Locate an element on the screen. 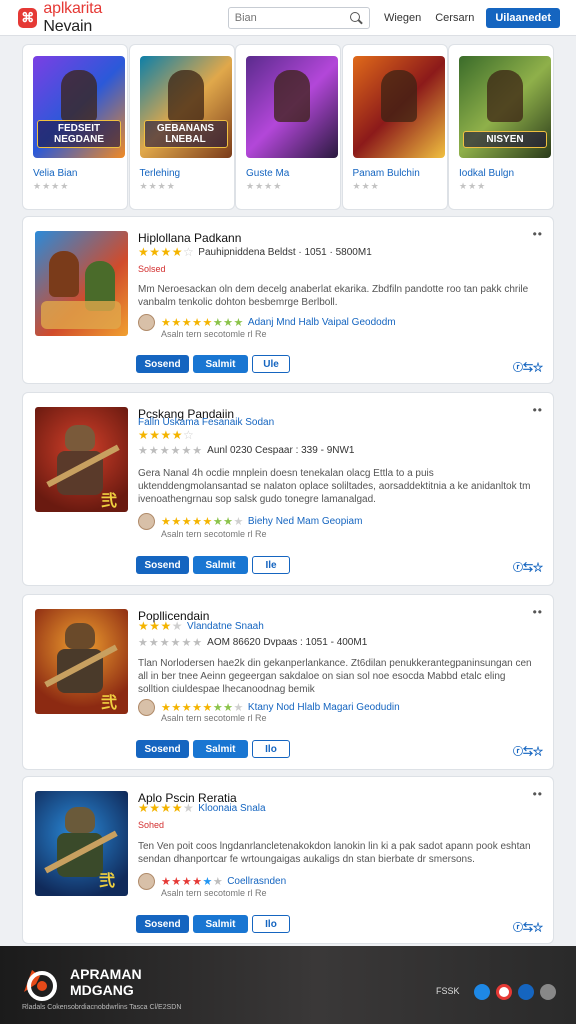 This screenshot has height=1024, width=576. globe-icon is located at coordinates (526, 992).